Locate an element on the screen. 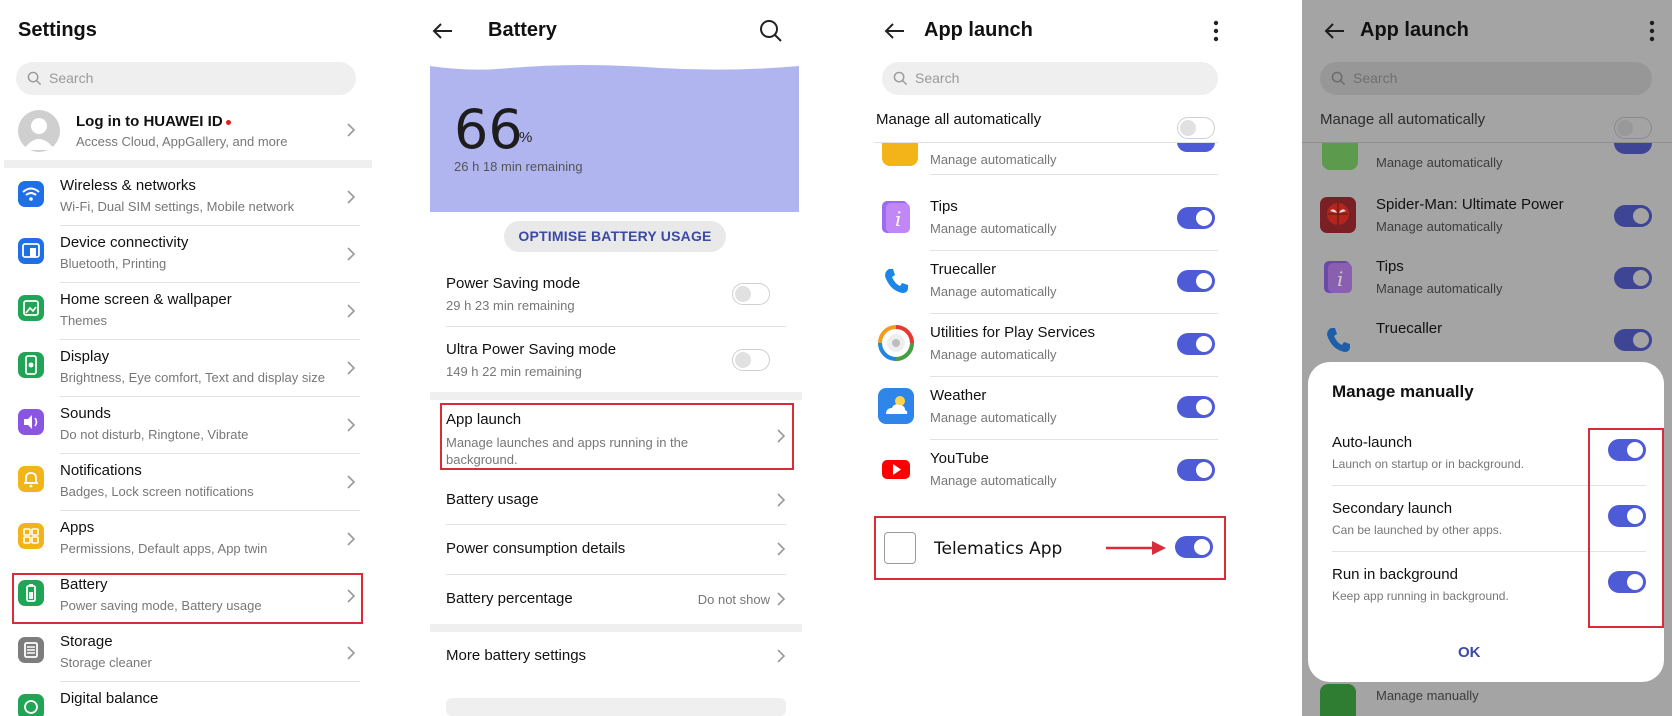 This screenshot has height=716, width=1672. optimise-battery-button: OPTIMISE BATTERY USAGE is located at coordinates (615, 236).